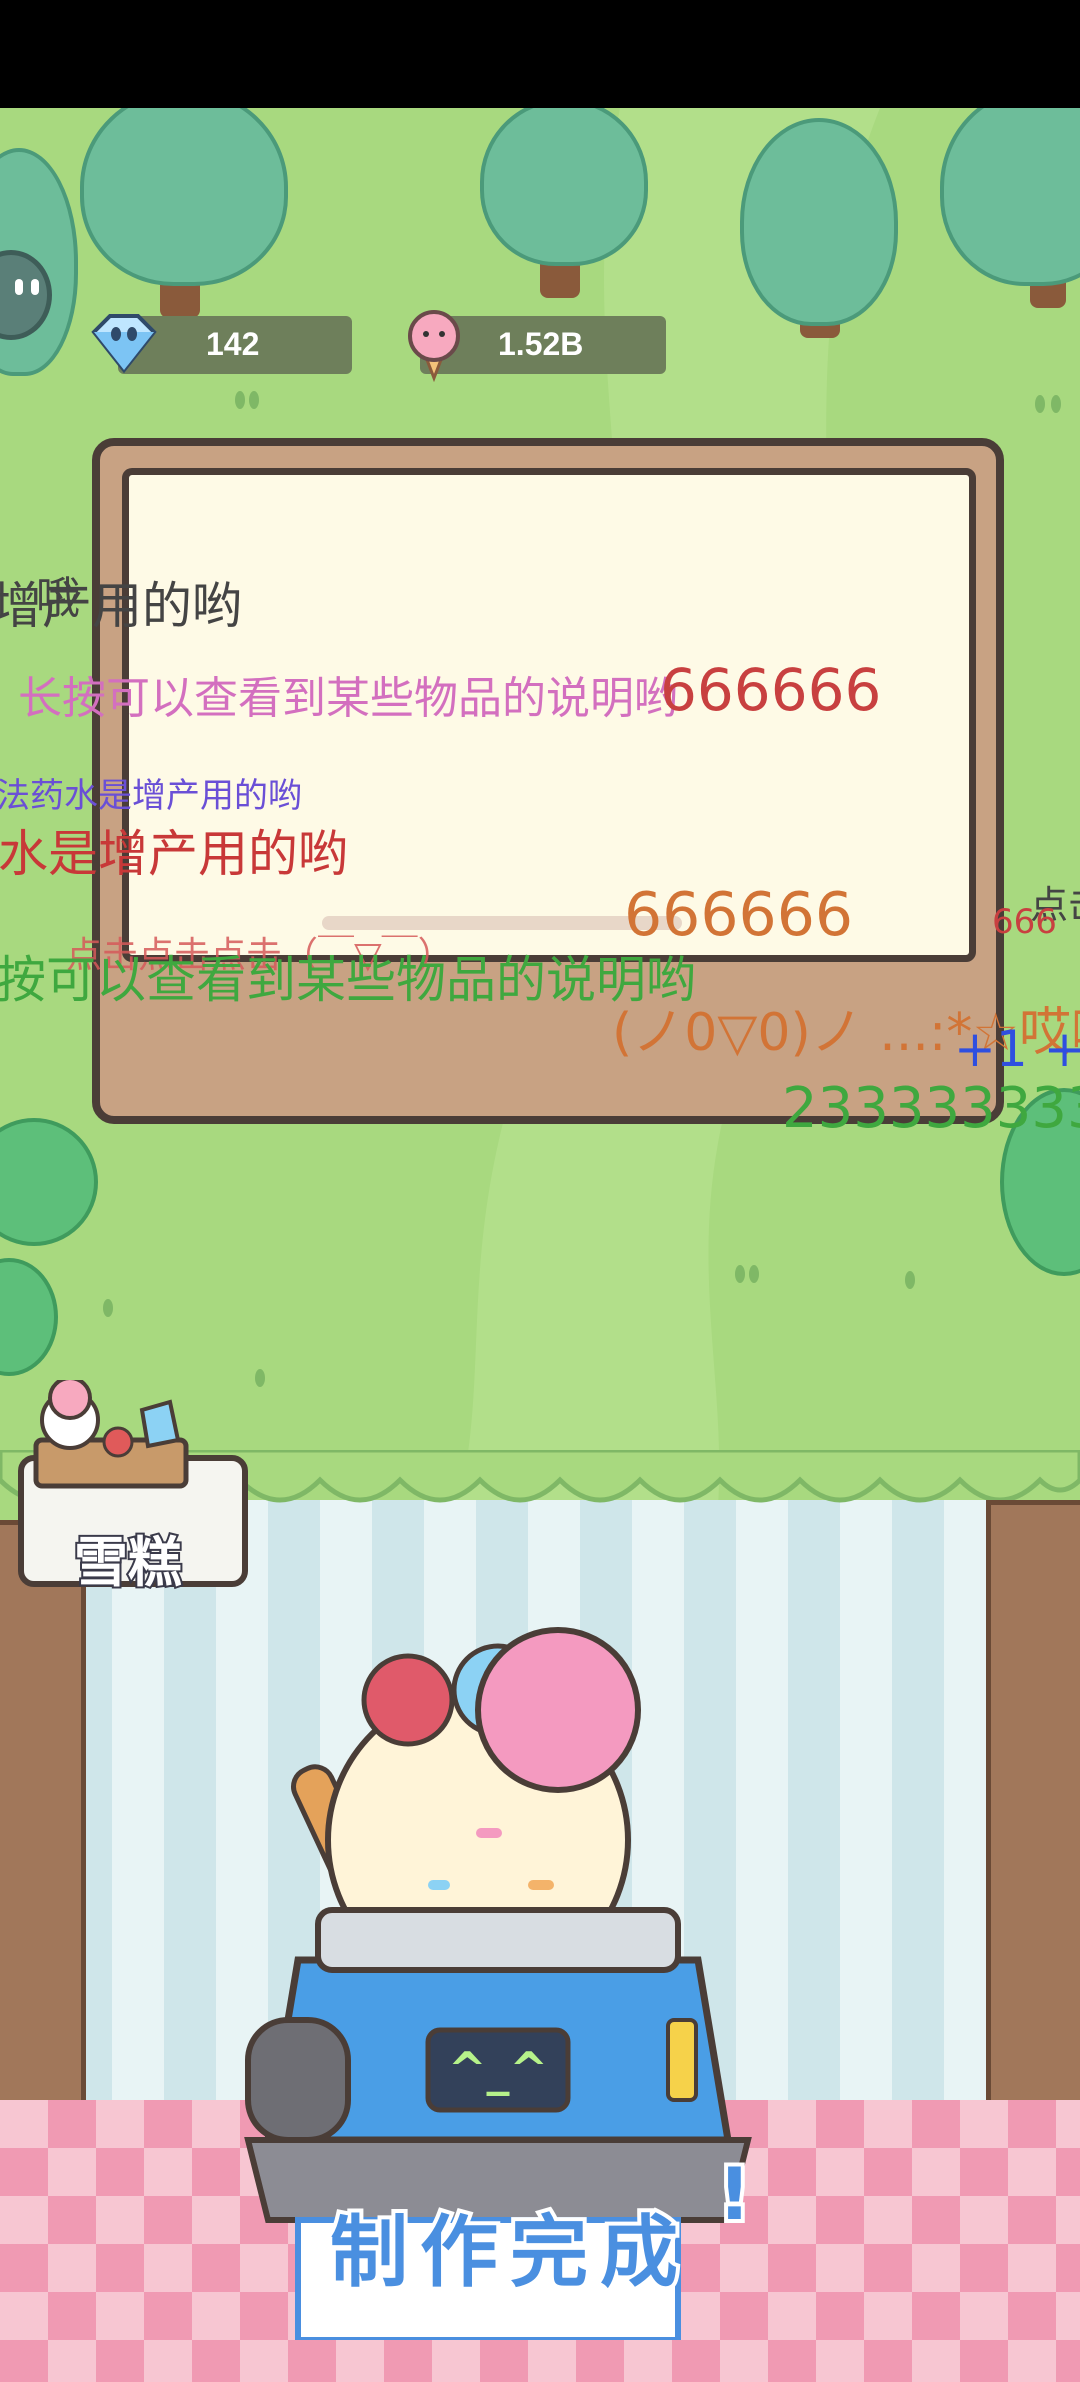 Image resolution: width=1080 pixels, height=2382 pixels. What do you see at coordinates (771, 690) in the screenshot?
I see `danmaku-comment: 666666` at bounding box center [771, 690].